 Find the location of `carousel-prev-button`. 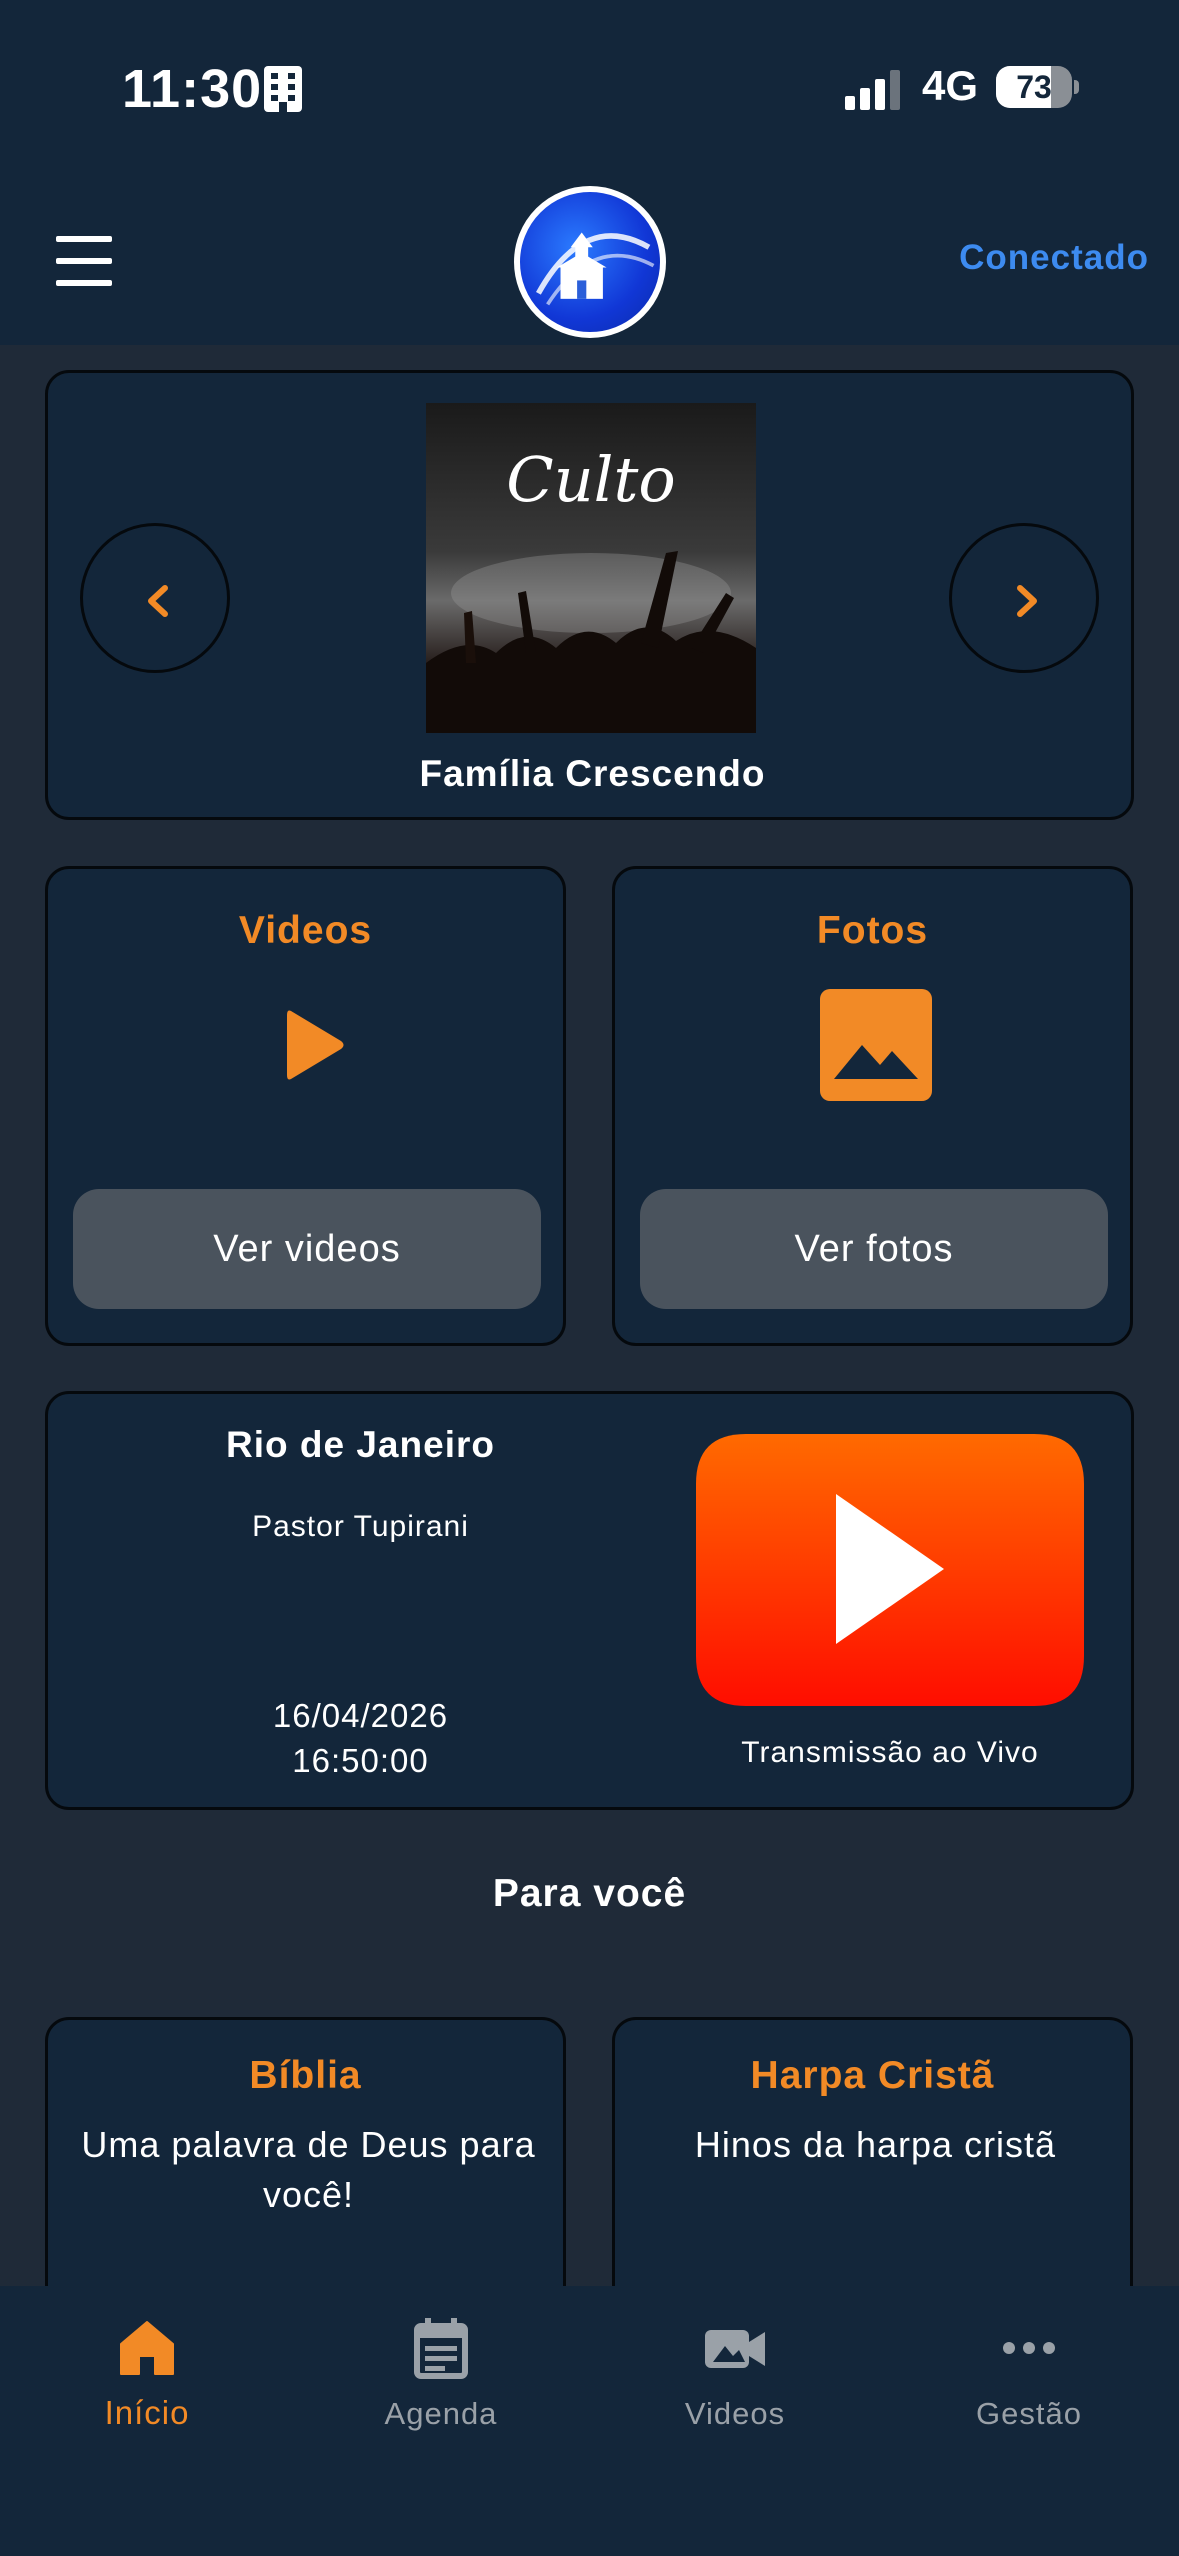

carousel-prev-button is located at coordinates (155, 598).